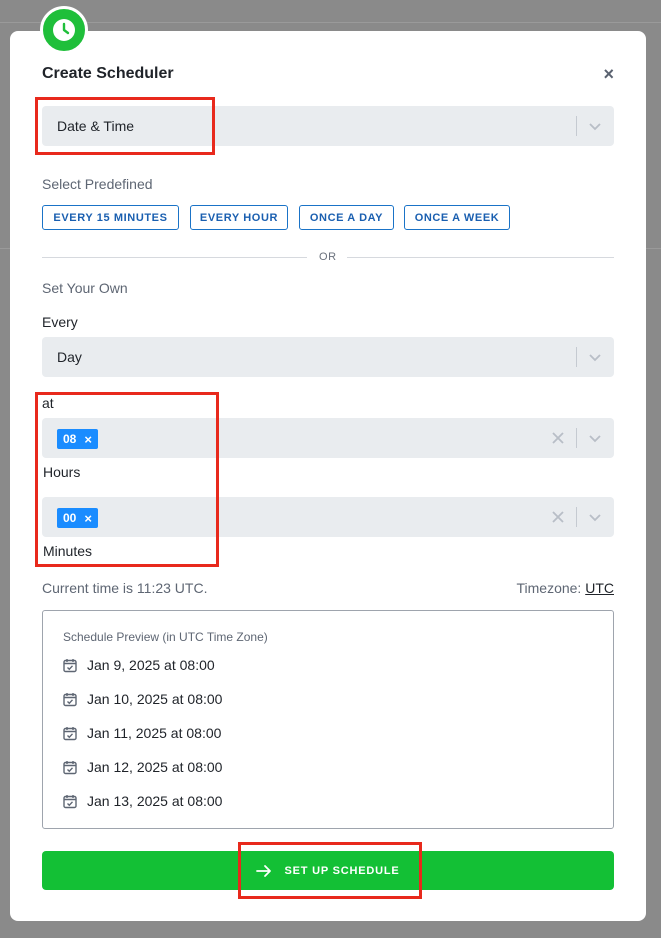 This screenshot has height=938, width=661. I want to click on preview-item: Jan 13, 2025 at 08:00, so click(142, 801).